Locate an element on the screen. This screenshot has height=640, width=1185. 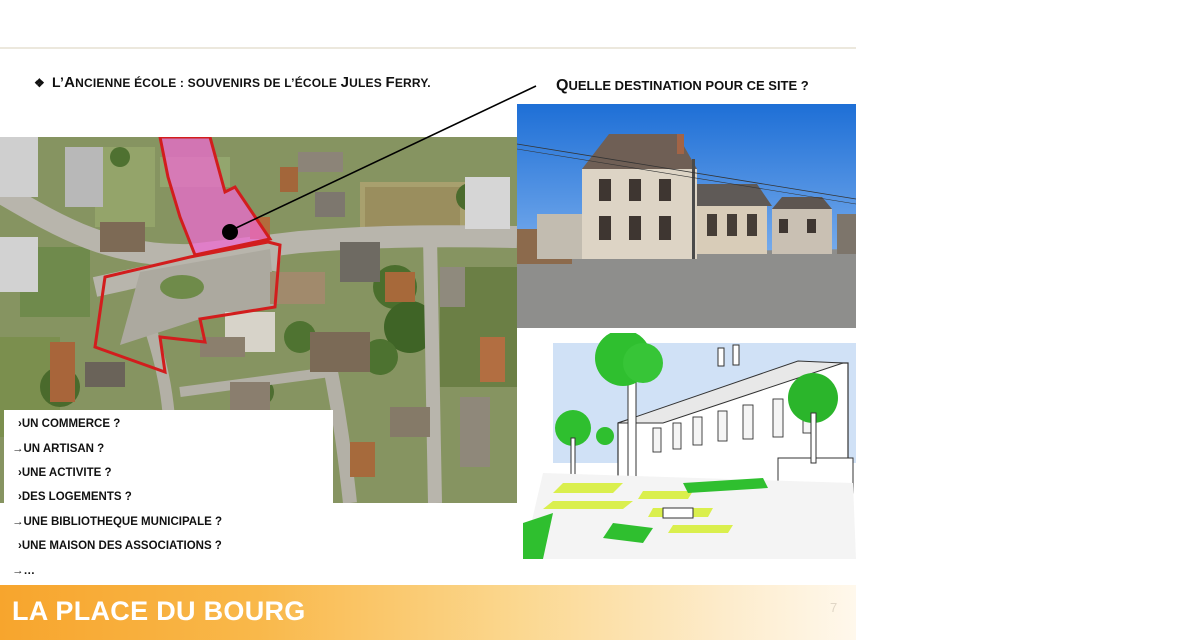
footer-title: LA PLACE DU BOURG is located at coordinates (159, 611).